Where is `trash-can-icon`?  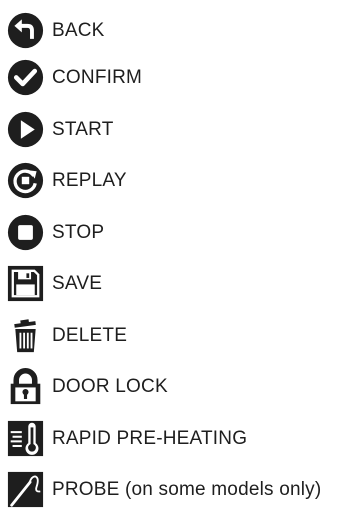
trash-can-icon is located at coordinates (25, 335).